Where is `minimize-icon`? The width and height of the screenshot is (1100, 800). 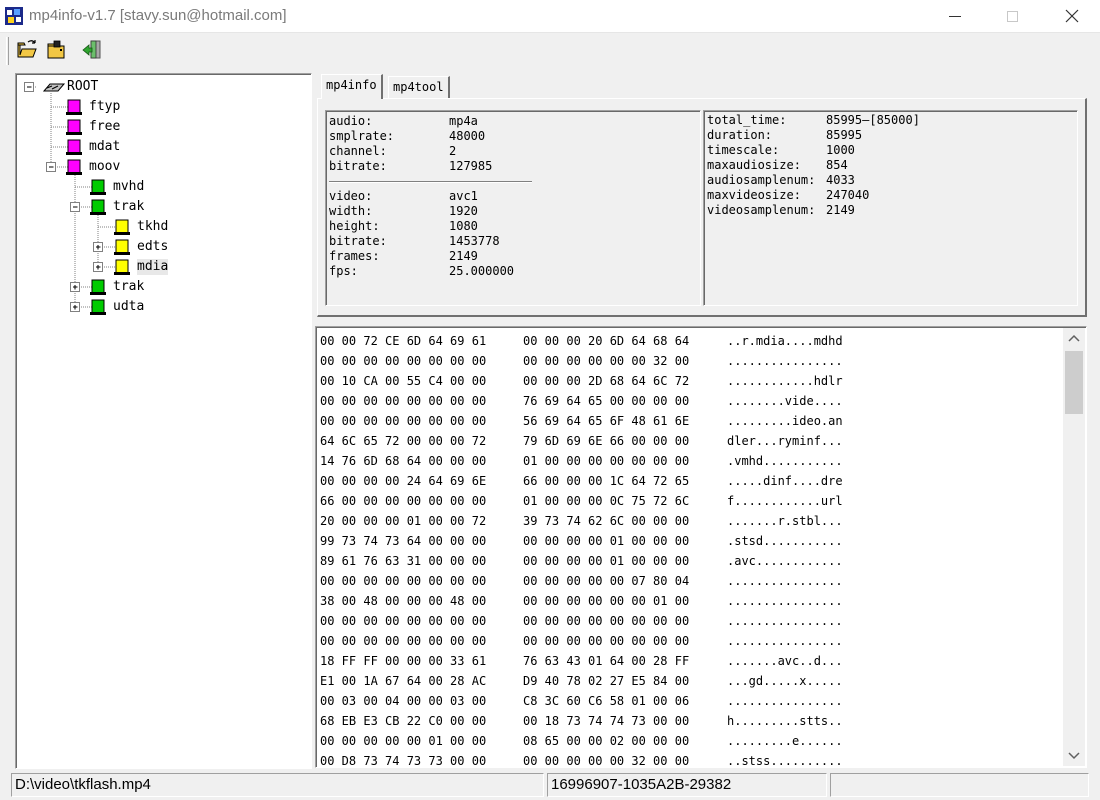
minimize-icon is located at coordinates (955, 16).